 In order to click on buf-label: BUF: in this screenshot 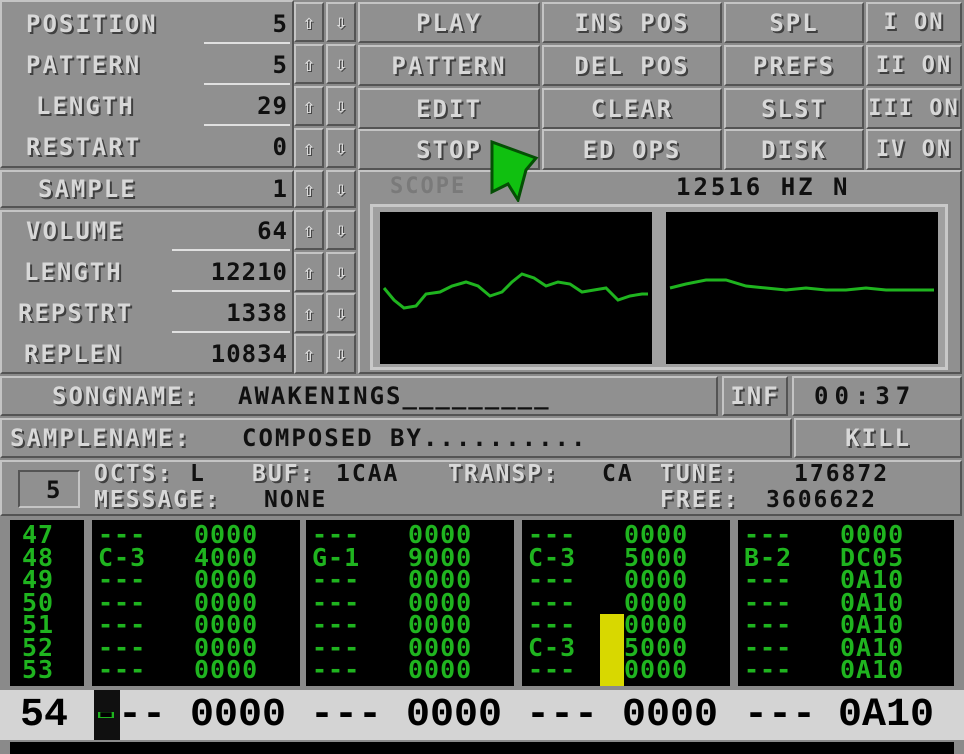, I will do `click(284, 474)`.